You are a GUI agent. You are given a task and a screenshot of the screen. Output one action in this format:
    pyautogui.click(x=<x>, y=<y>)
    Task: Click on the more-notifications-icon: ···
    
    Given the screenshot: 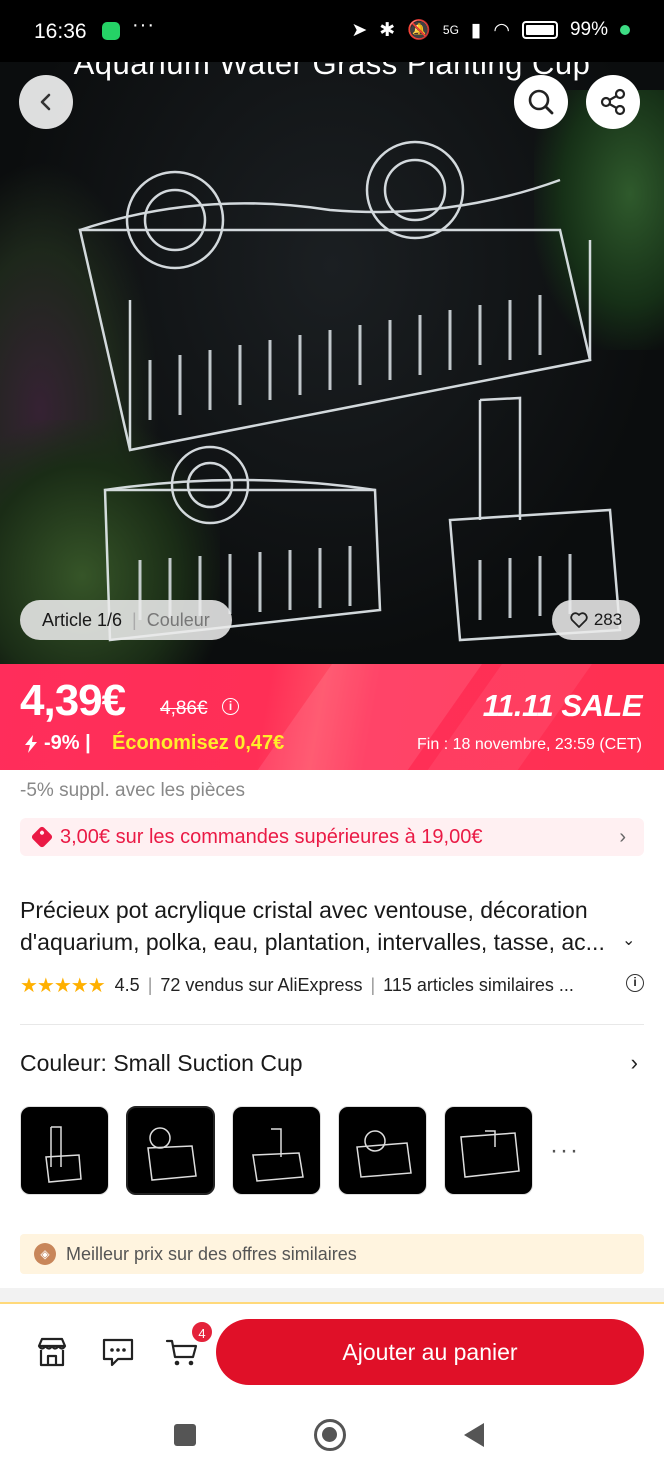 What is the action you would take?
    pyautogui.click(x=143, y=25)
    